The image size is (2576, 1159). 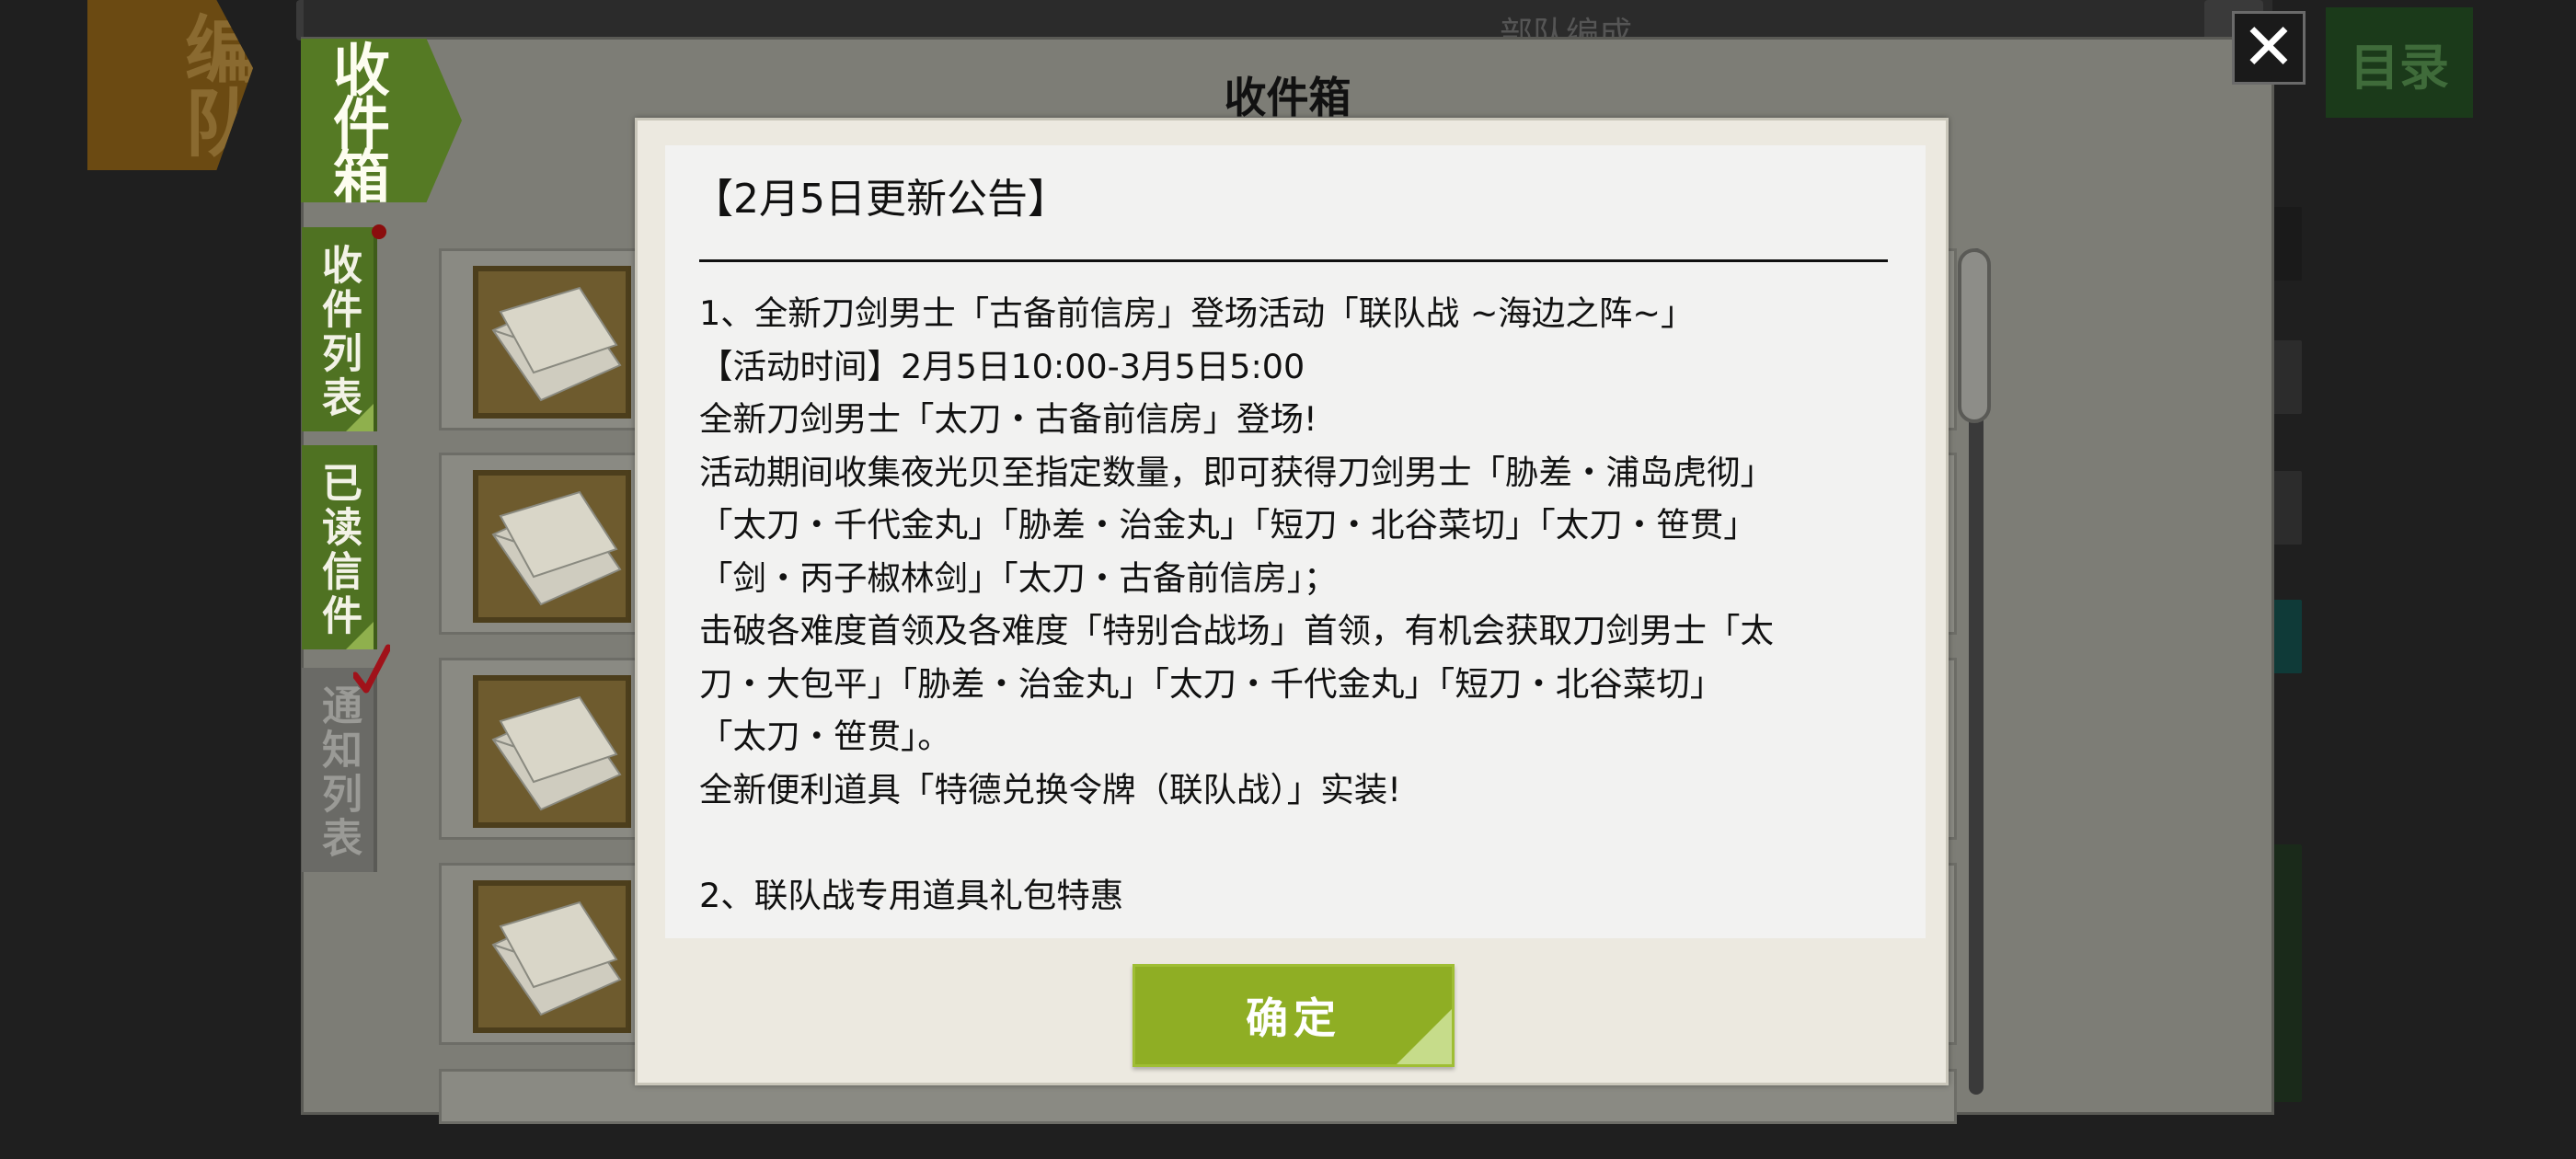 I want to click on notice-line: 2、联队战专用道具礼包特惠, so click(x=911, y=895).